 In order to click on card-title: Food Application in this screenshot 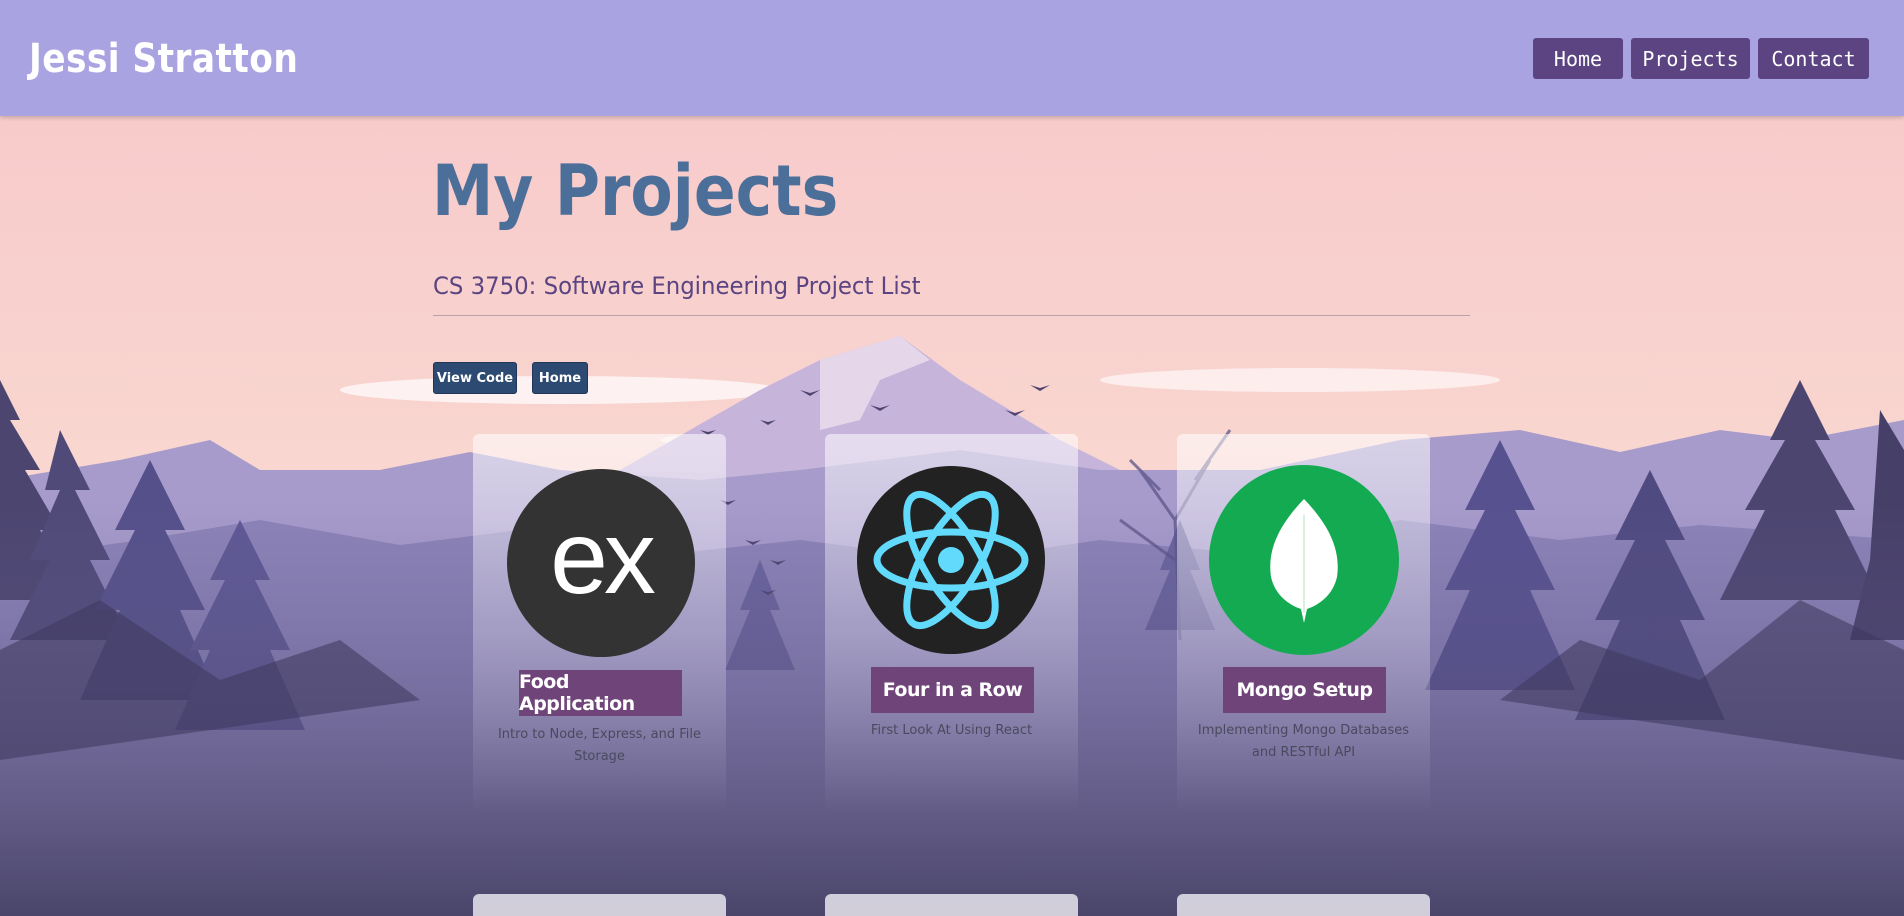, I will do `click(600, 693)`.